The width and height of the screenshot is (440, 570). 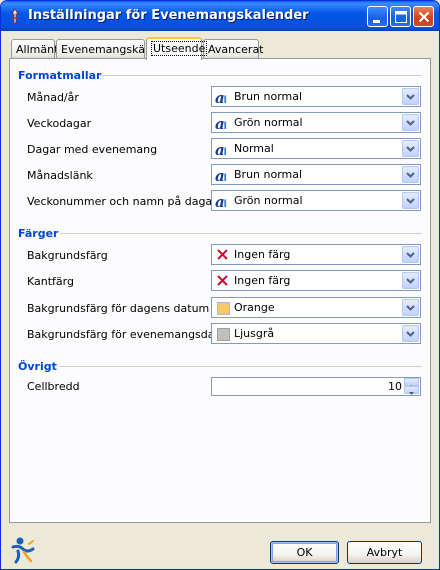 What do you see at coordinates (304, 552) in the screenshot?
I see `ok-button: OK` at bounding box center [304, 552].